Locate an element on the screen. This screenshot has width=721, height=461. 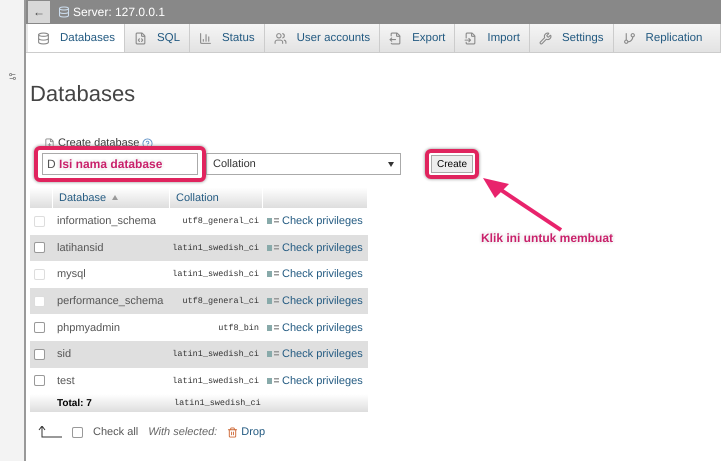
highlight-frame is located at coordinates (452, 164).